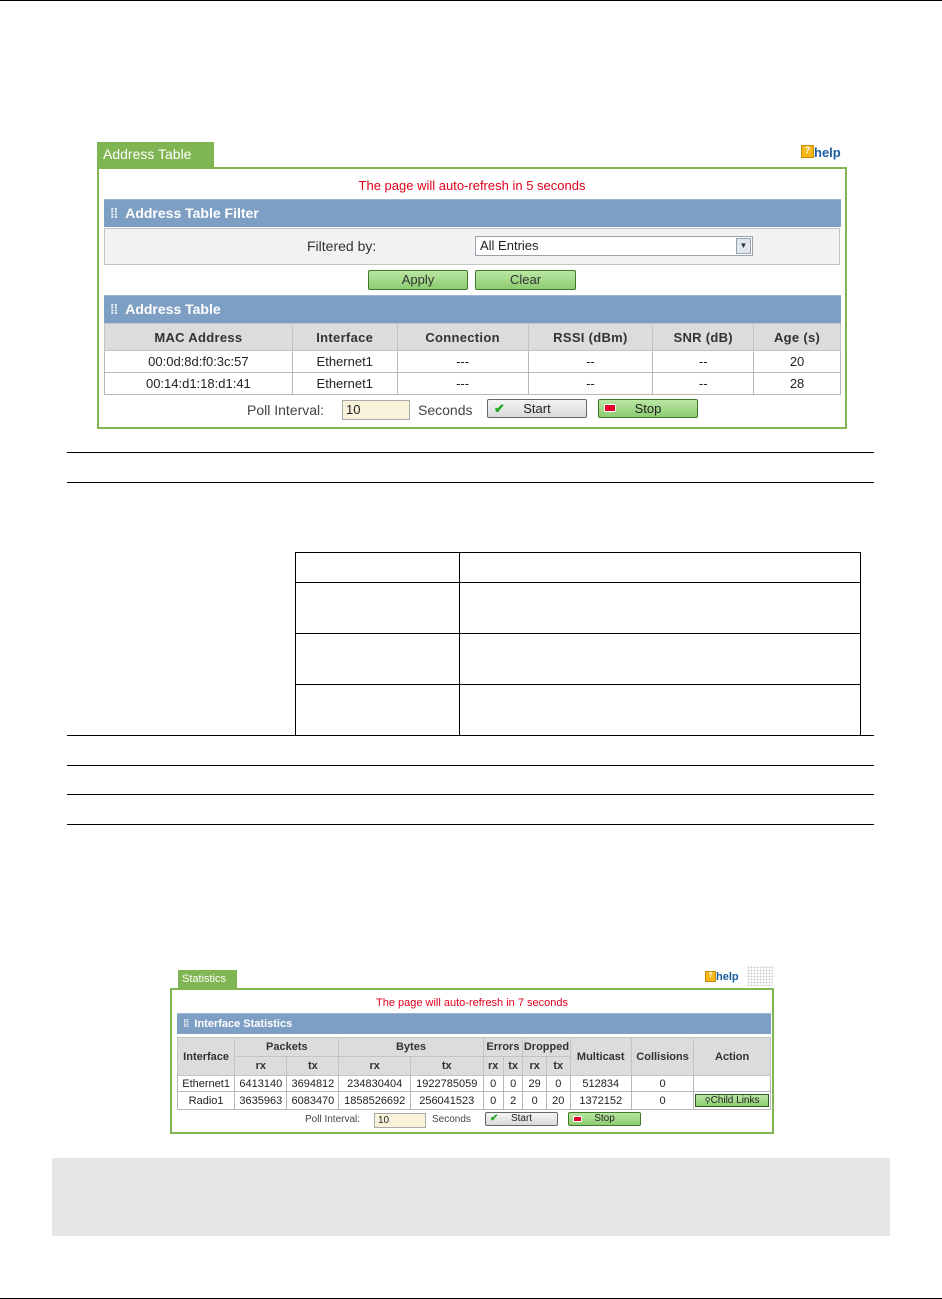 The image size is (942, 1299). Describe the element at coordinates (474, 1023) in the screenshot. I see `interface-statistics-section-header: ⁞⁞ Interface Statistics` at that location.